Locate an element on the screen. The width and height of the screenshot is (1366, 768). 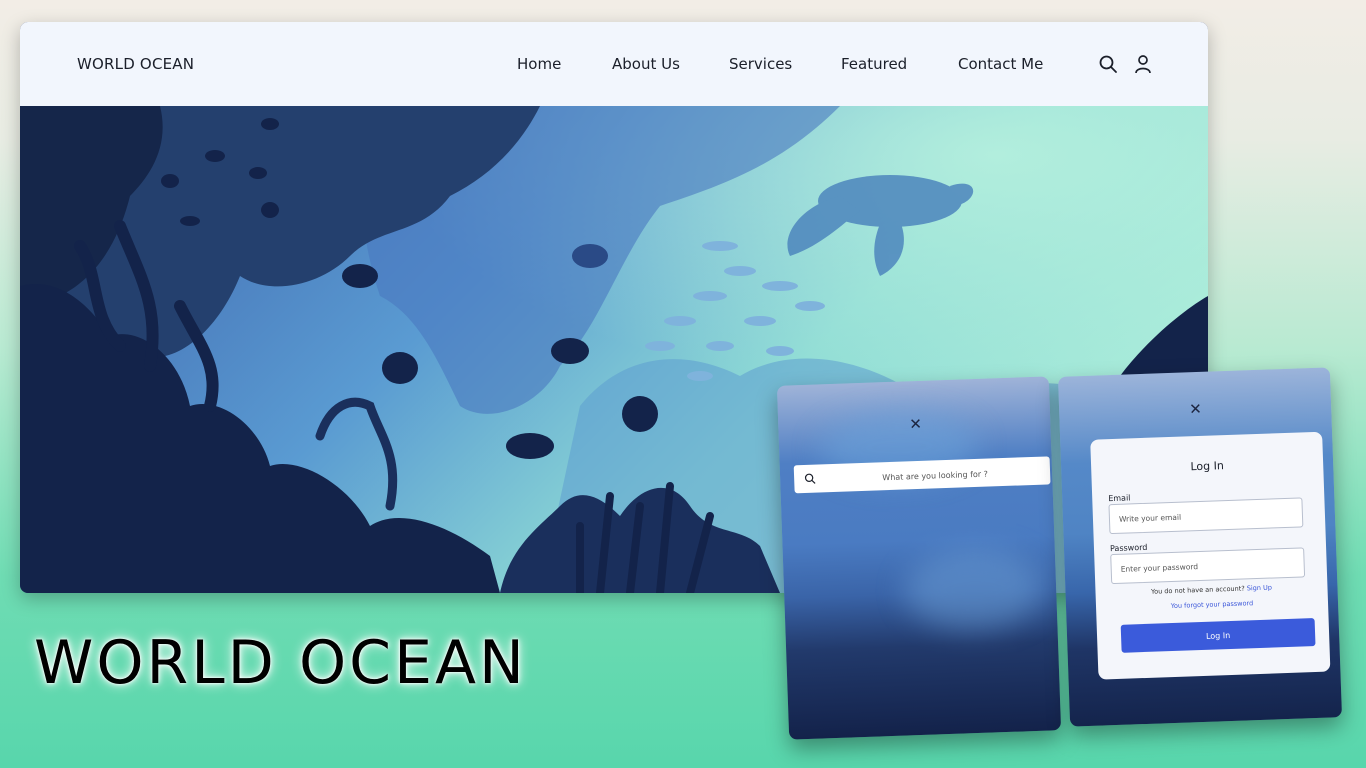
forgot-password-line: You forgot your password is located at coordinates (1212, 605).